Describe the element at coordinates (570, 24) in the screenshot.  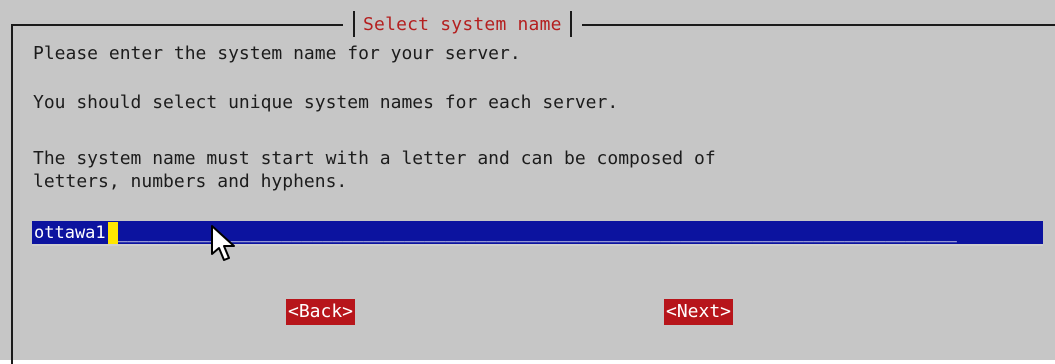
I see `title-right-tick` at that location.